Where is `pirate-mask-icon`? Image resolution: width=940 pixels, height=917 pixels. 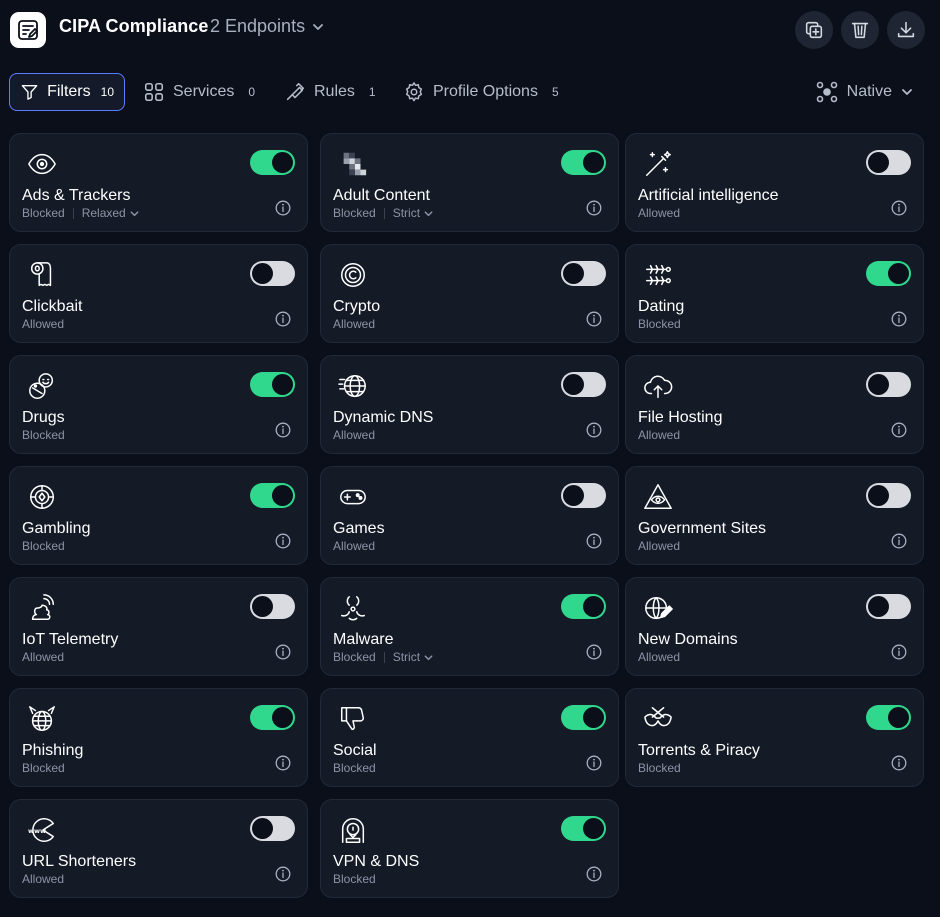
pirate-mask-icon is located at coordinates (658, 719).